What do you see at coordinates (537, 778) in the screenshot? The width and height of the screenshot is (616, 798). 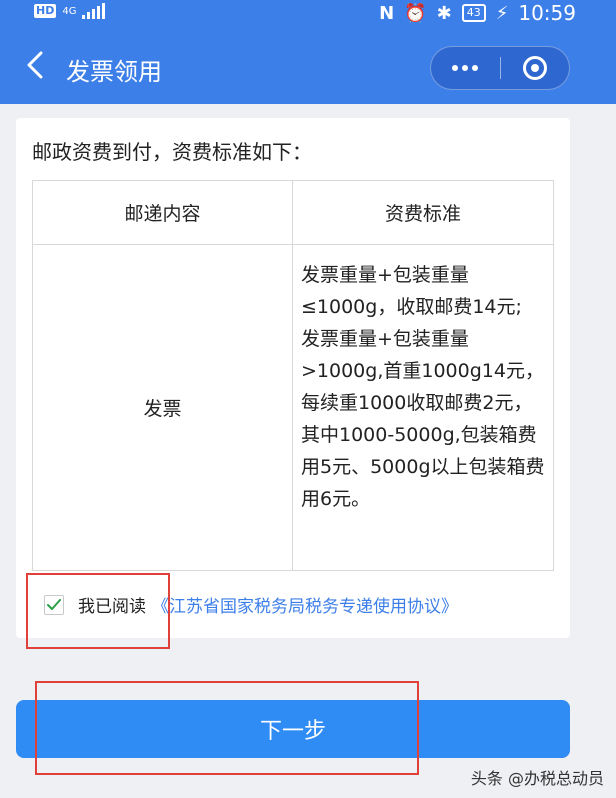 I see `watermark: 头条 @办税总动员` at bounding box center [537, 778].